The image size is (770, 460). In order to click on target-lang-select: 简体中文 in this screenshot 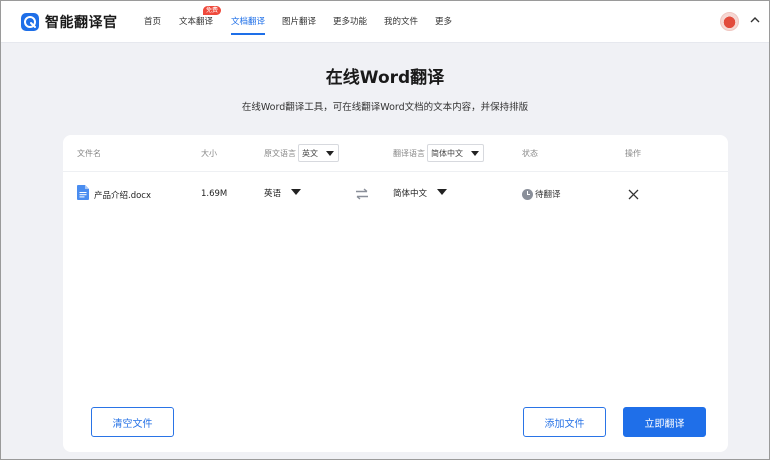, I will do `click(455, 153)`.